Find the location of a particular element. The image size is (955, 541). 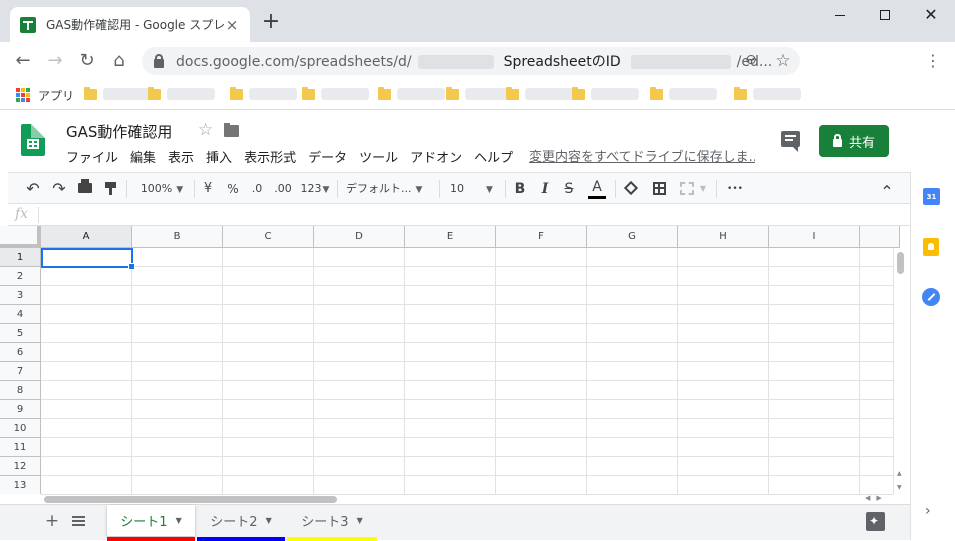

row-header-6: 6 is located at coordinates (20, 352).